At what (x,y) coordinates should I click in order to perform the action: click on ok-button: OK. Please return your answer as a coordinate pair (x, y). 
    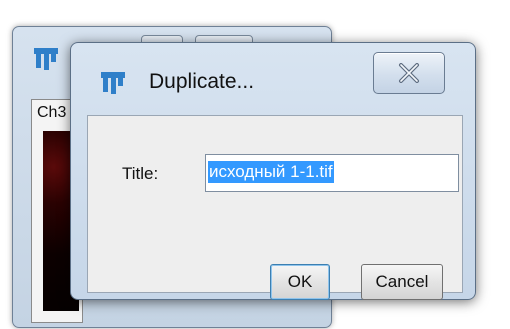
    Looking at the image, I should click on (300, 282).